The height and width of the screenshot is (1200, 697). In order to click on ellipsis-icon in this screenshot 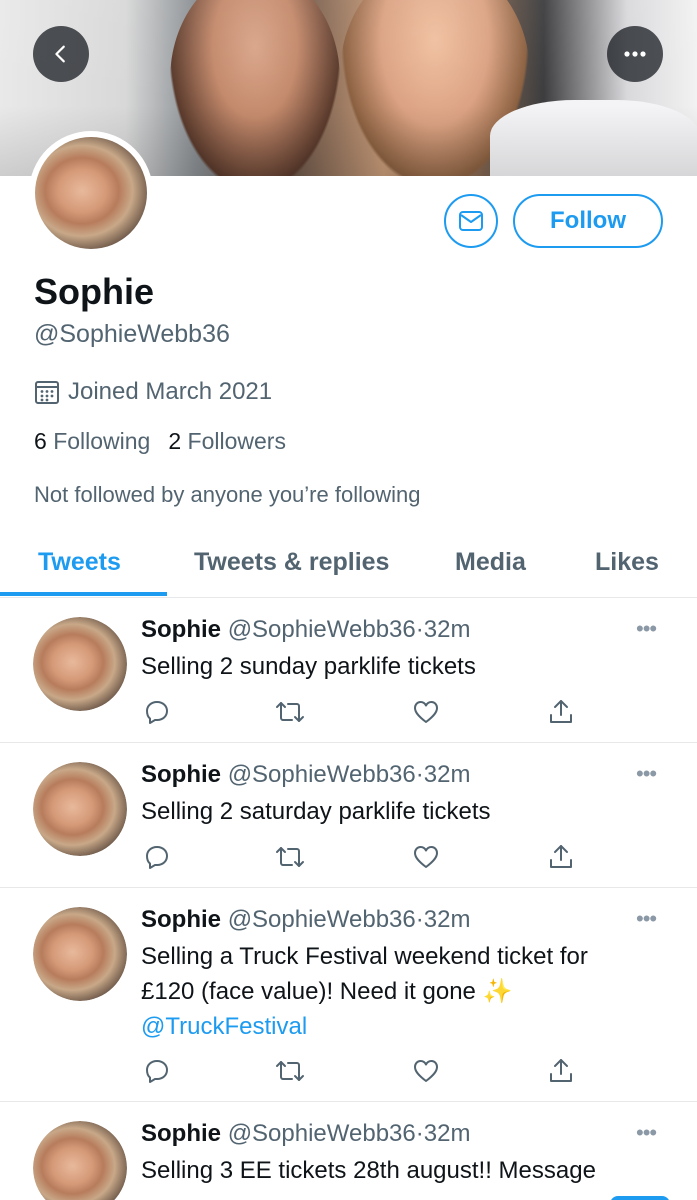, I will do `click(635, 54)`.